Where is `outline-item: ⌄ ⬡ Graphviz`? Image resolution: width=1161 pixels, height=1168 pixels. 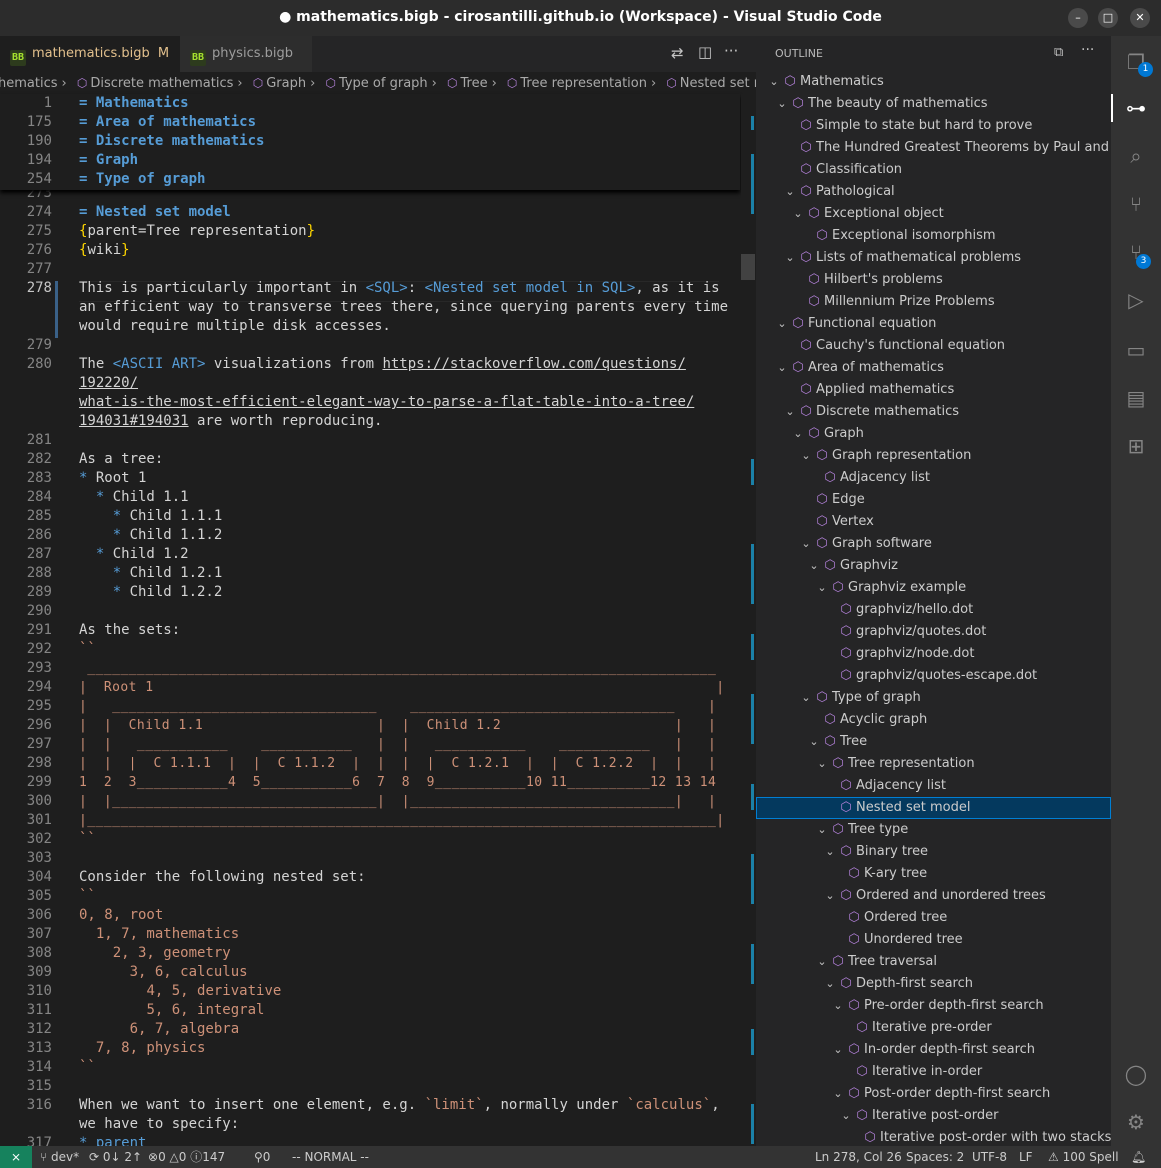
outline-item: ⌄ ⬡ Graphviz is located at coordinates (852, 566).